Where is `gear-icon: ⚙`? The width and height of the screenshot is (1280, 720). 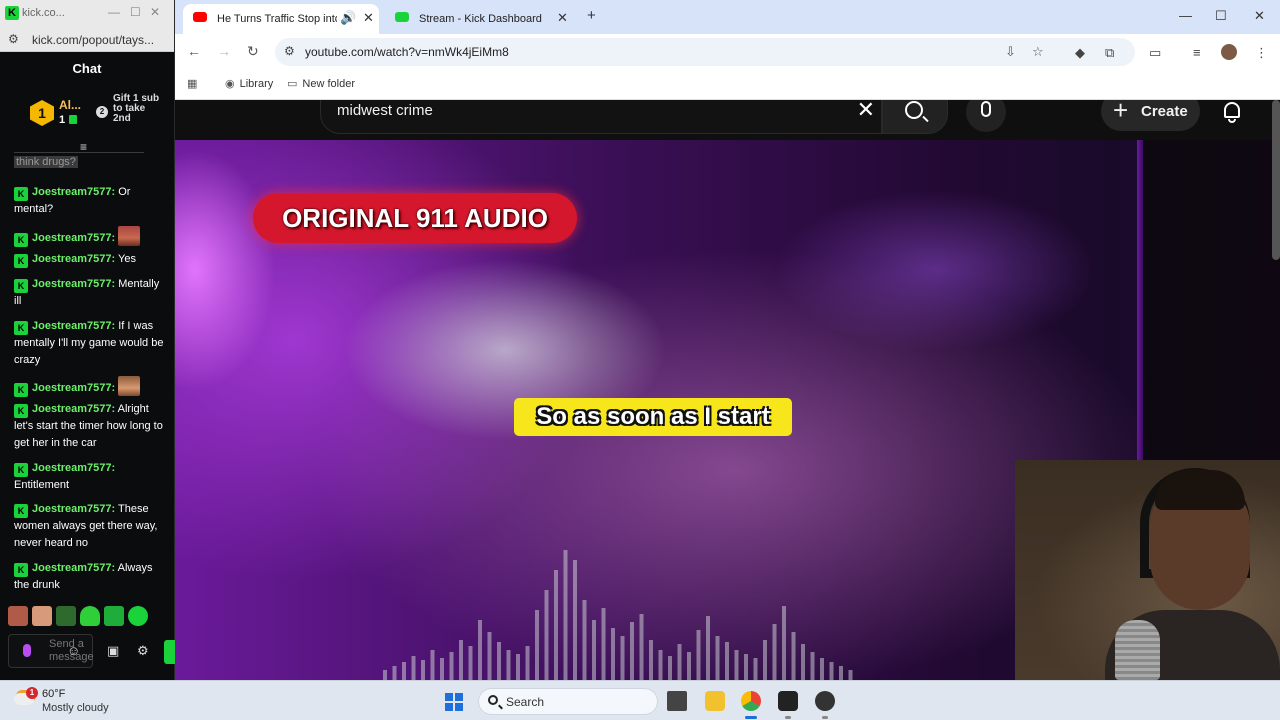
gear-icon: ⚙ is located at coordinates (143, 651).